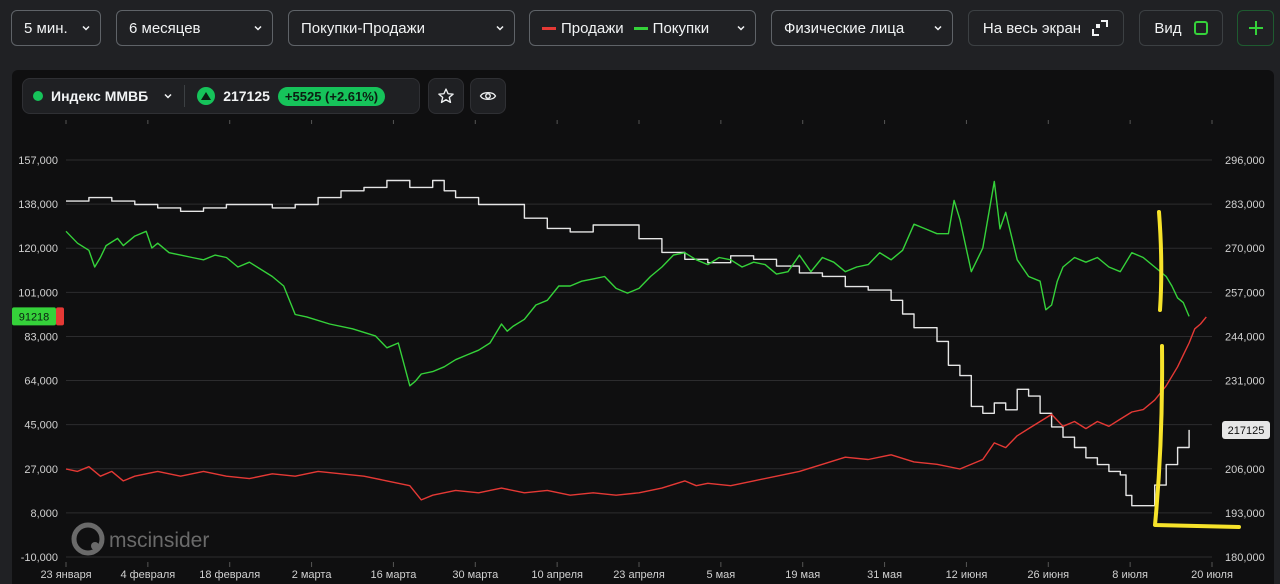 The height and width of the screenshot is (584, 1280). What do you see at coordinates (1246, 431) in the screenshot?
I see `last-value-right-label: 217125` at bounding box center [1246, 431].